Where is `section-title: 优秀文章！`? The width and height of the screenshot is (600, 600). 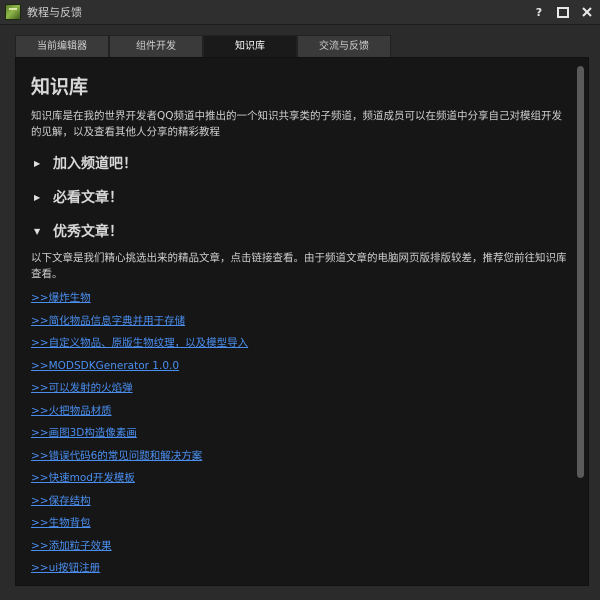 section-title: 优秀文章！ is located at coordinates (88, 232).